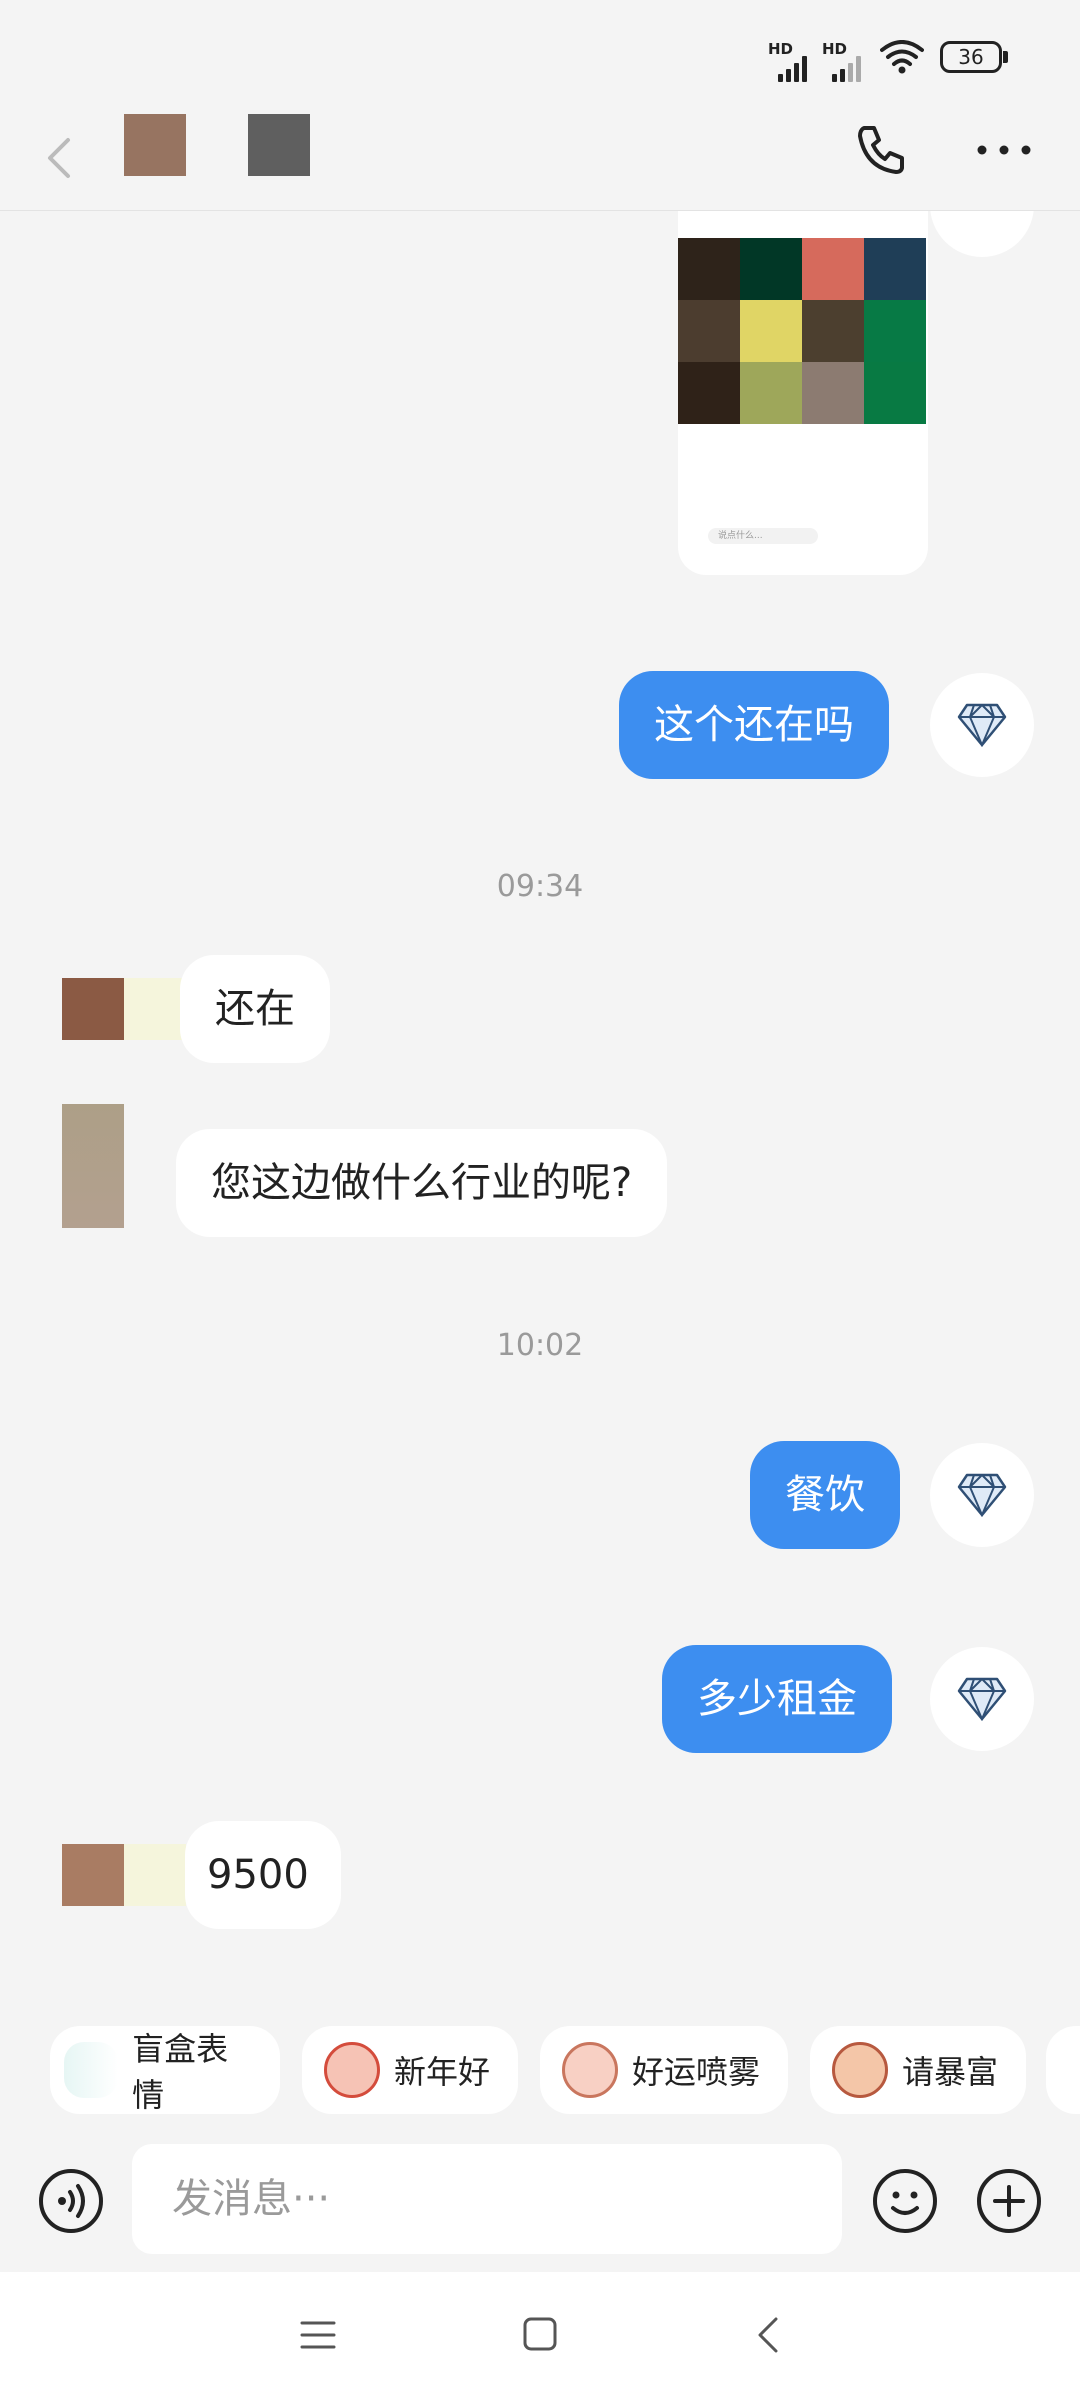 The image size is (1080, 2400). What do you see at coordinates (950, 2072) in the screenshot?
I see `sticker-label: 请暴富` at bounding box center [950, 2072].